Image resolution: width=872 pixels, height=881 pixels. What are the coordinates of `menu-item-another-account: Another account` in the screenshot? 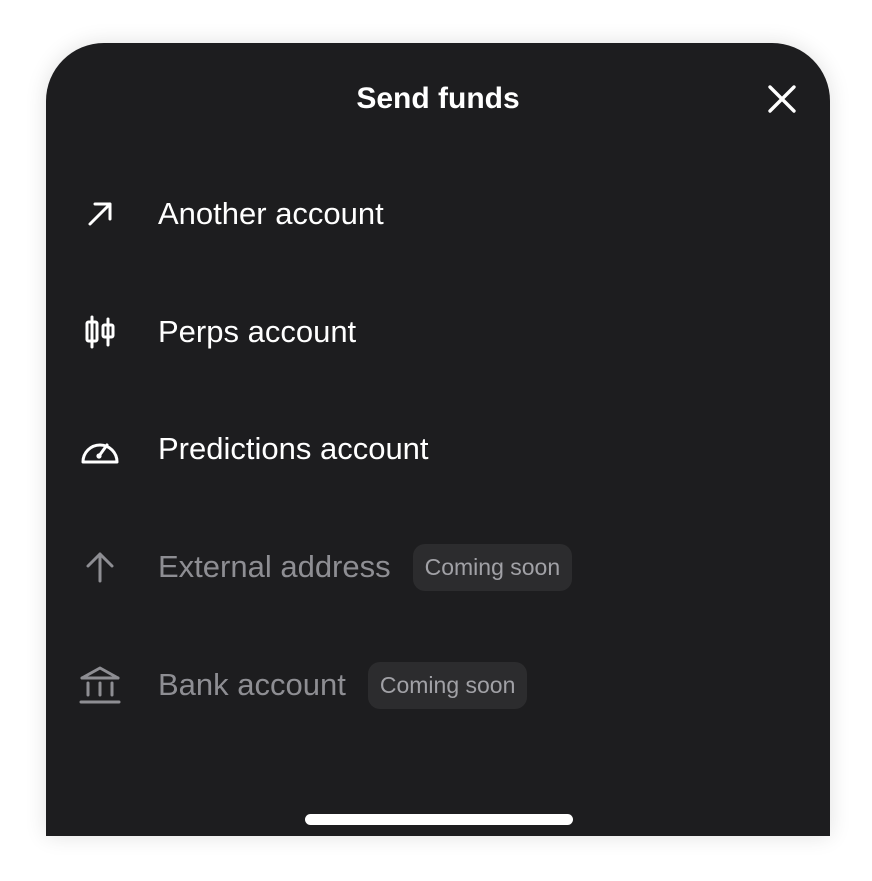 It's located at (438, 214).